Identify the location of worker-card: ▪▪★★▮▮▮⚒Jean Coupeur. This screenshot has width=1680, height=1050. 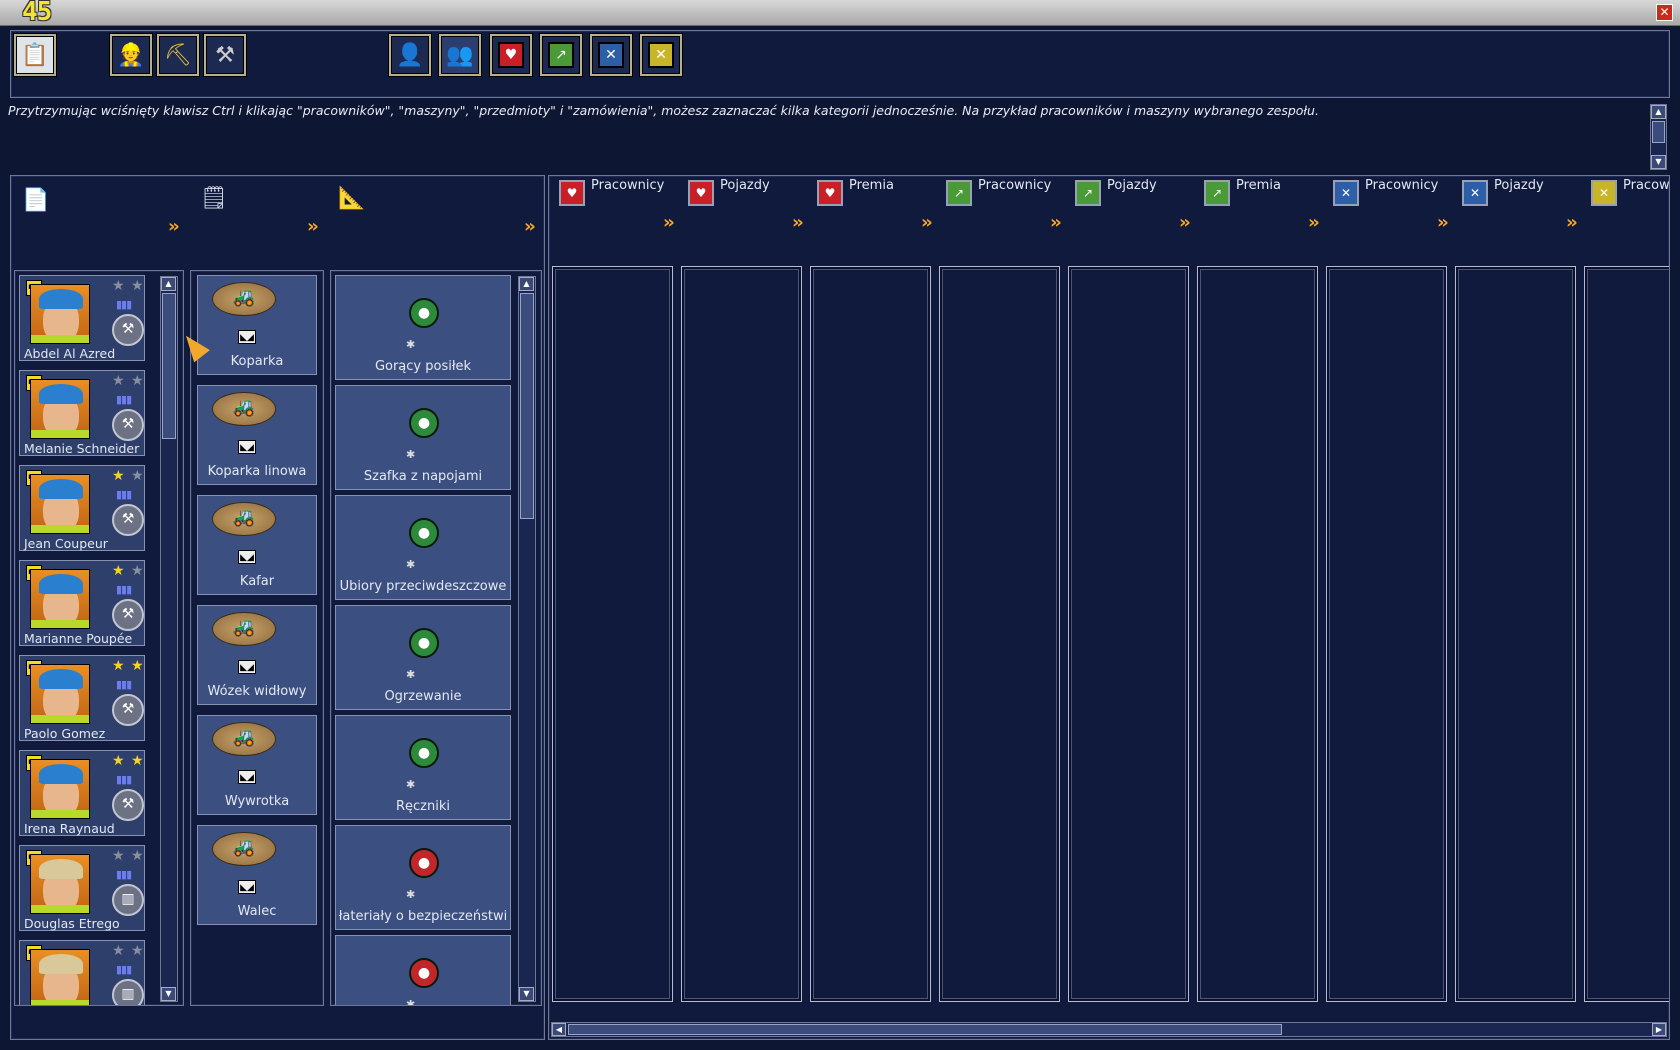
(82, 508).